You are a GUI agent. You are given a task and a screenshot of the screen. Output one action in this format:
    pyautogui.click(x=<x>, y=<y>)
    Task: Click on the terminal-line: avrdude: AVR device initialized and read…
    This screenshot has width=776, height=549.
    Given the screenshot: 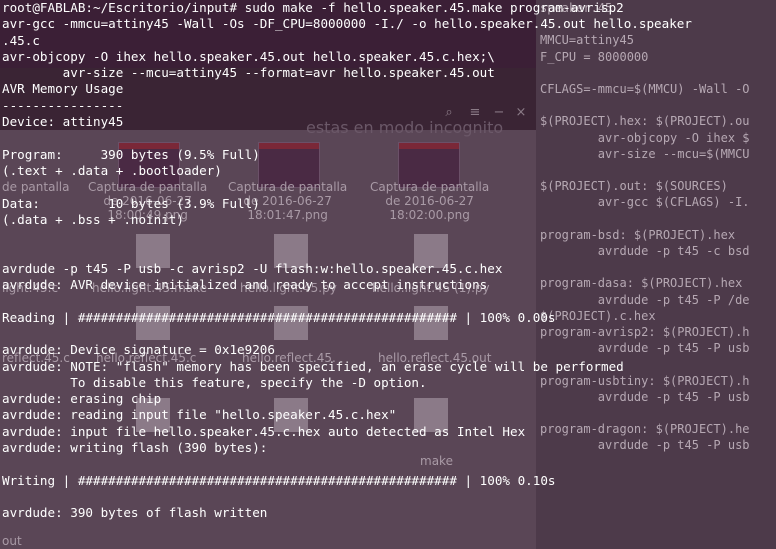 What is the action you would take?
    pyautogui.click(x=245, y=285)
    